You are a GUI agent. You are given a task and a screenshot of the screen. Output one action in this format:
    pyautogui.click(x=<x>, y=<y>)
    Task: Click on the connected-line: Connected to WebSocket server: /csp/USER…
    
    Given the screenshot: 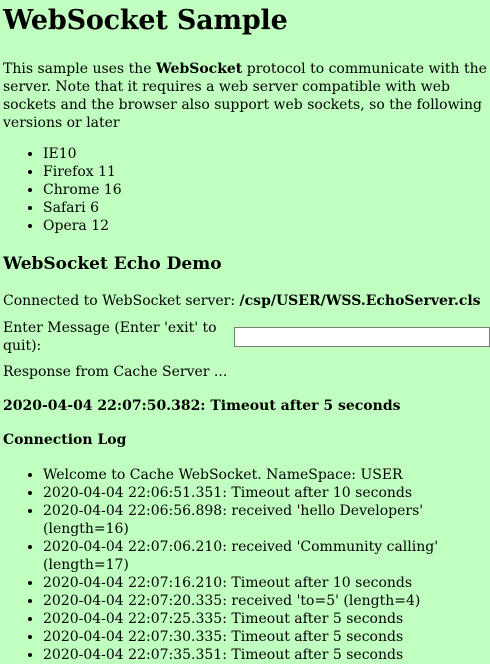 What is the action you would take?
    pyautogui.click(x=246, y=301)
    